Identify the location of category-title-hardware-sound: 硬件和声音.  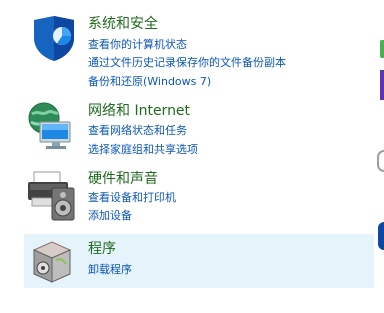
(123, 179).